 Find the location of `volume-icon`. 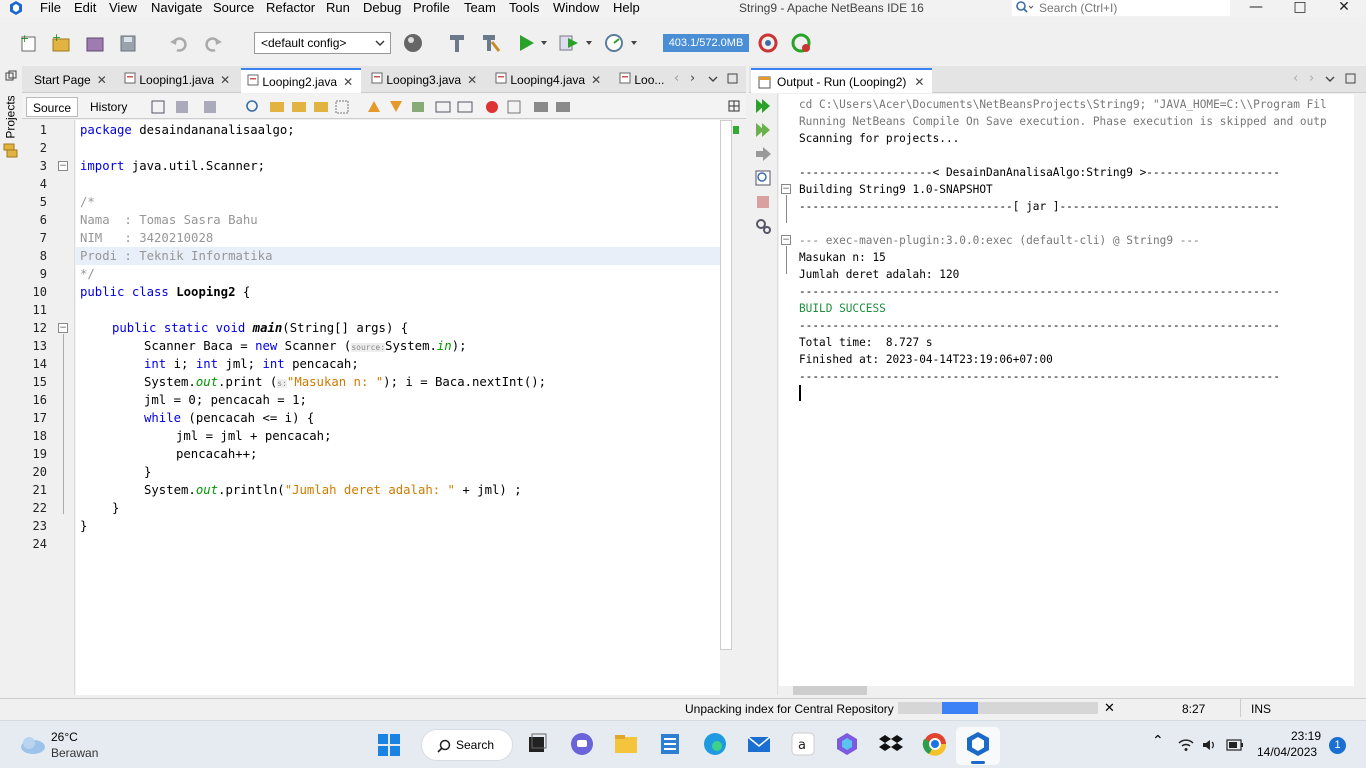

volume-icon is located at coordinates (1209, 745).